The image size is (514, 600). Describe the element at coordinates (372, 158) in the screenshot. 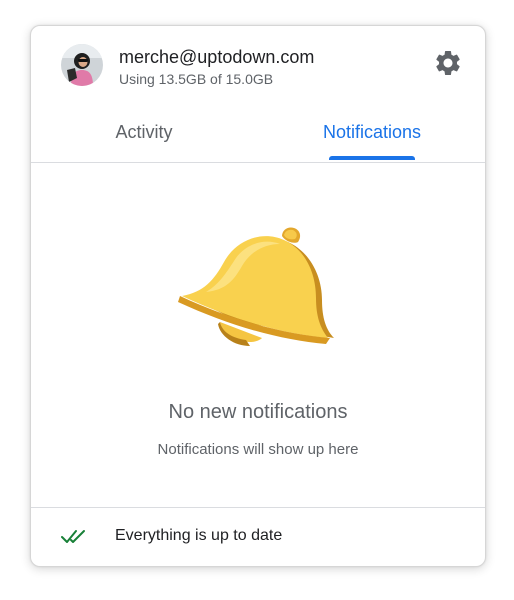

I see `active-tab-indicator` at that location.